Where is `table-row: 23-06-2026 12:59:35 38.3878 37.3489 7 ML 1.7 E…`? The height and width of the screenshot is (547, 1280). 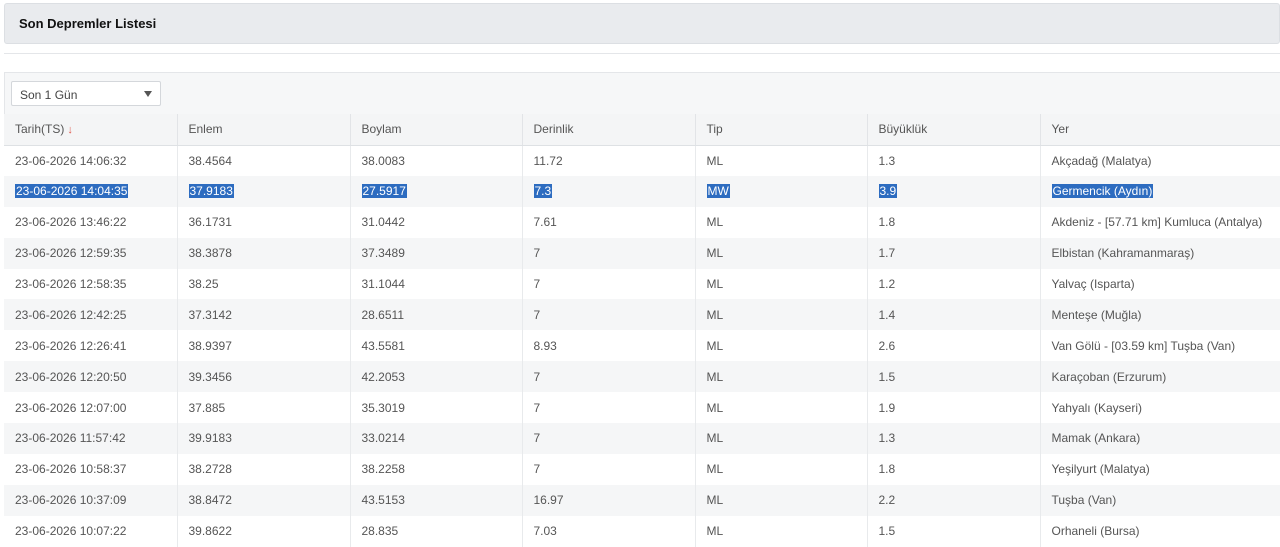
table-row: 23-06-2026 12:59:35 38.3878 37.3489 7 ML 1.7 E… is located at coordinates (642, 253).